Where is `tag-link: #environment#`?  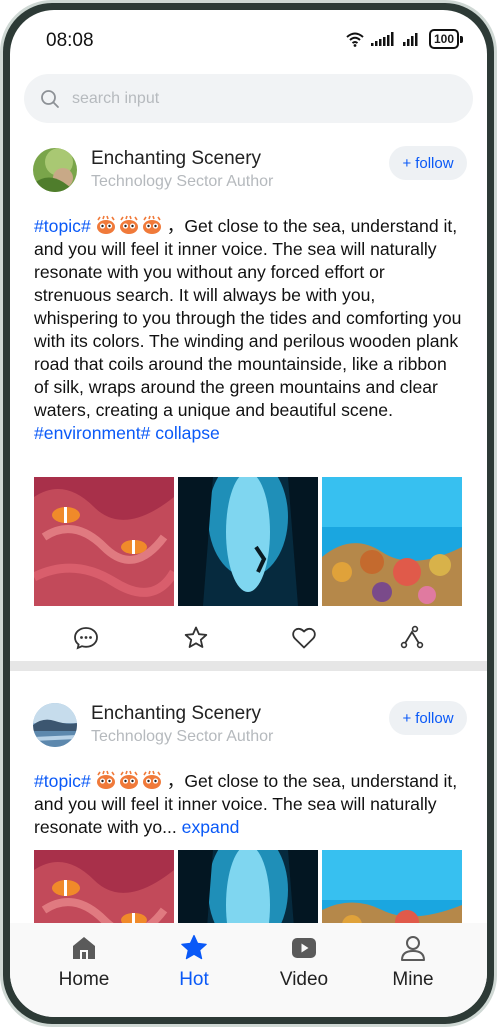 tag-link: #environment# is located at coordinates (92, 433).